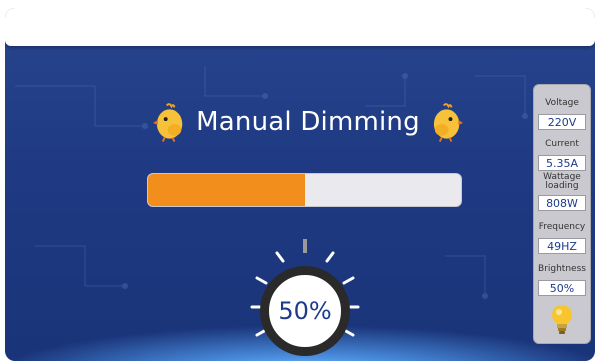 The image size is (595, 361). What do you see at coordinates (562, 103) in the screenshot?
I see `voltage-label: Voltage` at bounding box center [562, 103].